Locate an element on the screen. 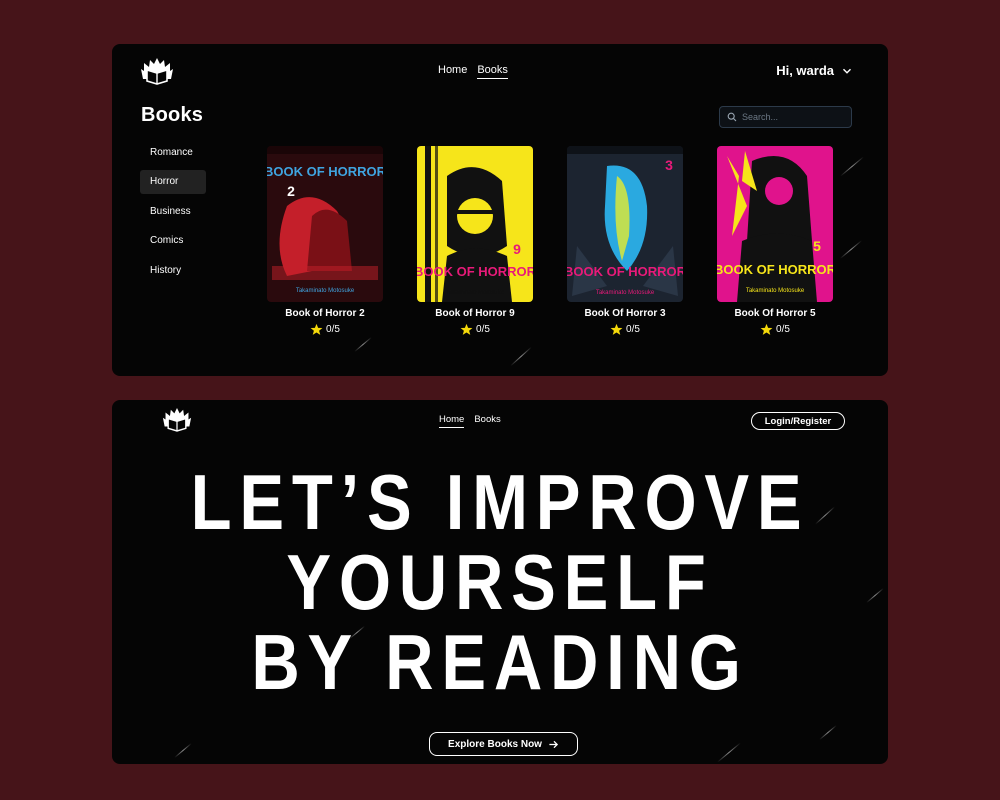  headline-line: LET’S IMPROVE is located at coordinates (500, 502).